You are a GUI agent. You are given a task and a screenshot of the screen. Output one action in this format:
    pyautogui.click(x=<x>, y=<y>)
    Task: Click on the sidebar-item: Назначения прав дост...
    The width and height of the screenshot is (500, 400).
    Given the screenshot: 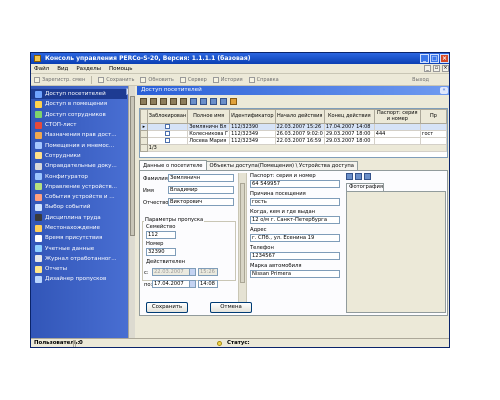 What is the action you would take?
    pyautogui.click(x=79, y=135)
    